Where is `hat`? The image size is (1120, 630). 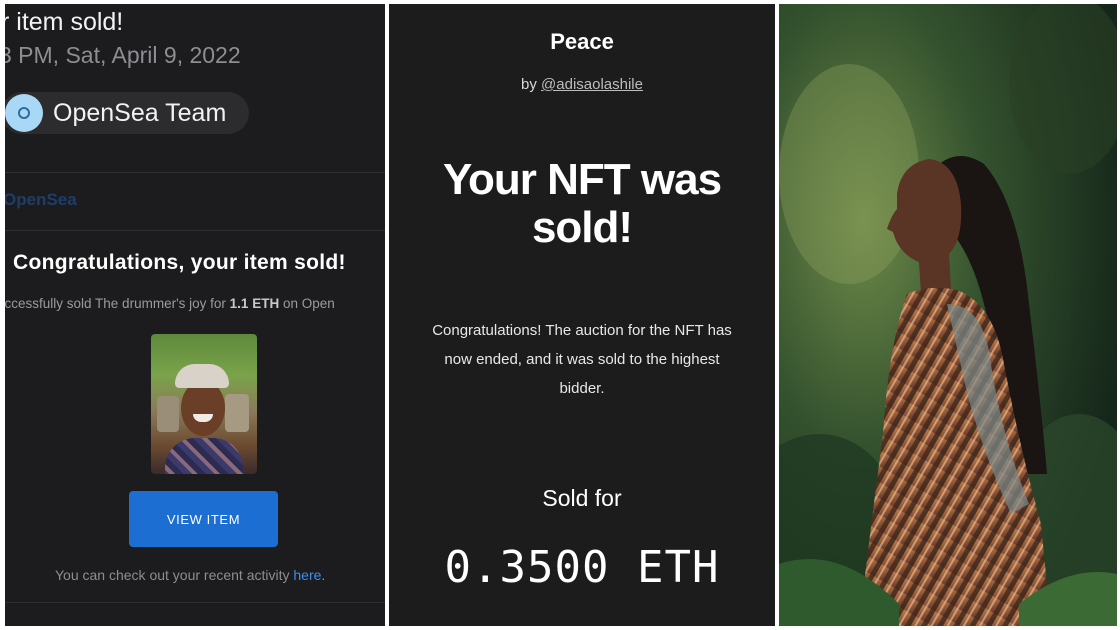
hat is located at coordinates (202, 376).